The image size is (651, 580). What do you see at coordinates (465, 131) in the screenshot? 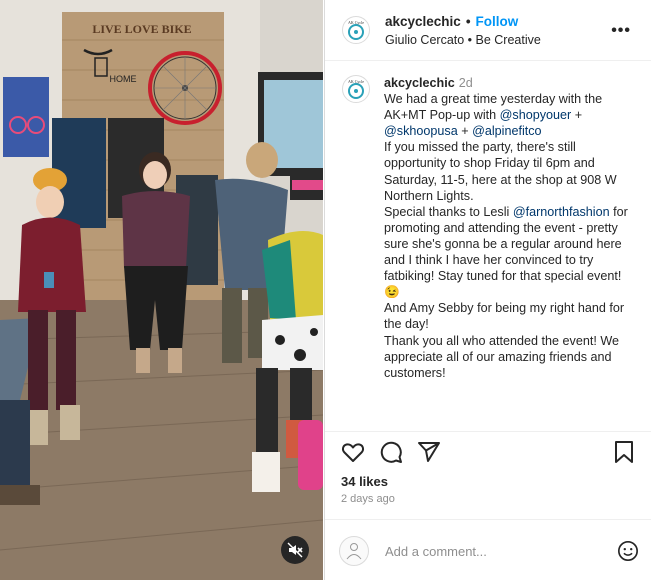
I see `caption-p1-c: +` at bounding box center [465, 131].